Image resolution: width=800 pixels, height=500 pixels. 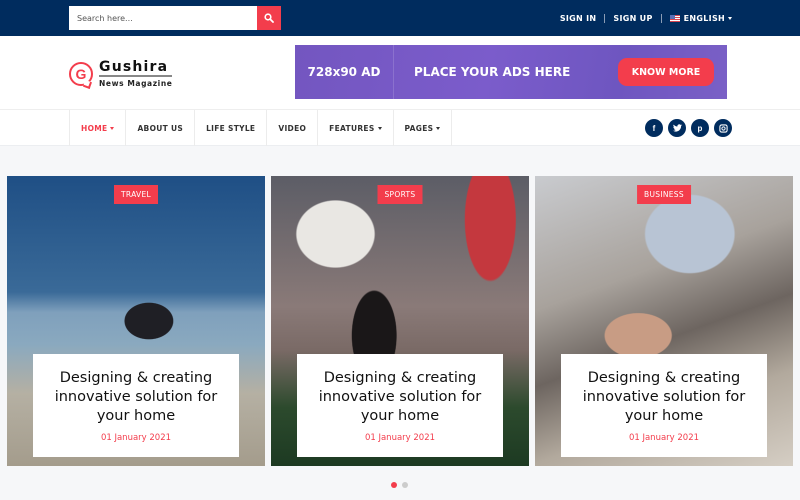 What do you see at coordinates (723, 128) in the screenshot?
I see `instagram-icon` at bounding box center [723, 128].